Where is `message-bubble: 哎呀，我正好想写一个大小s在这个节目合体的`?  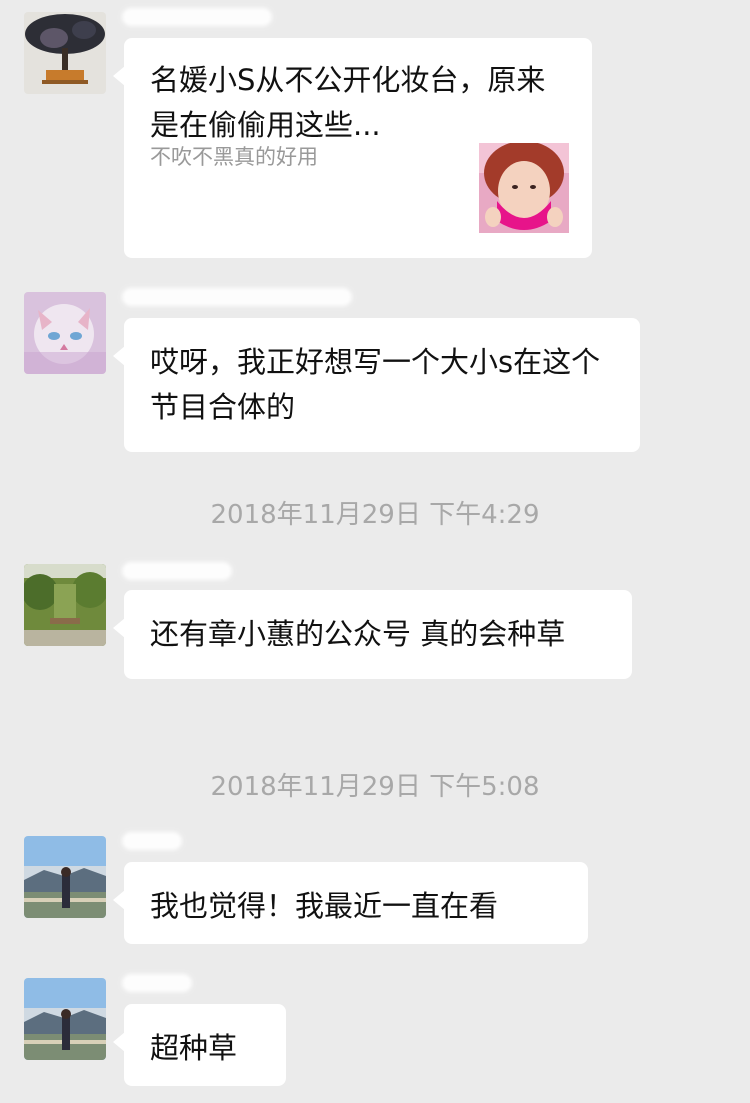 message-bubble: 哎呀，我正好想写一个大小s在这个节目合体的 is located at coordinates (376, 385).